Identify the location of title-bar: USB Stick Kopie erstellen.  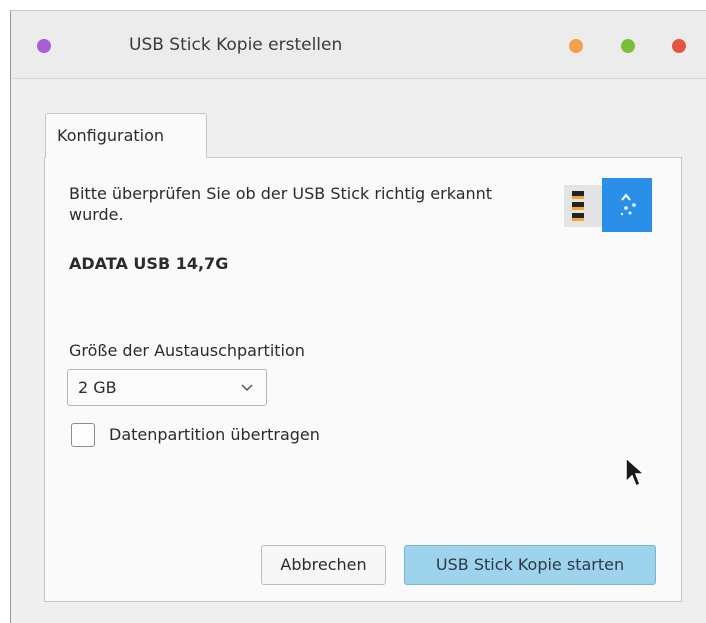
(358, 45).